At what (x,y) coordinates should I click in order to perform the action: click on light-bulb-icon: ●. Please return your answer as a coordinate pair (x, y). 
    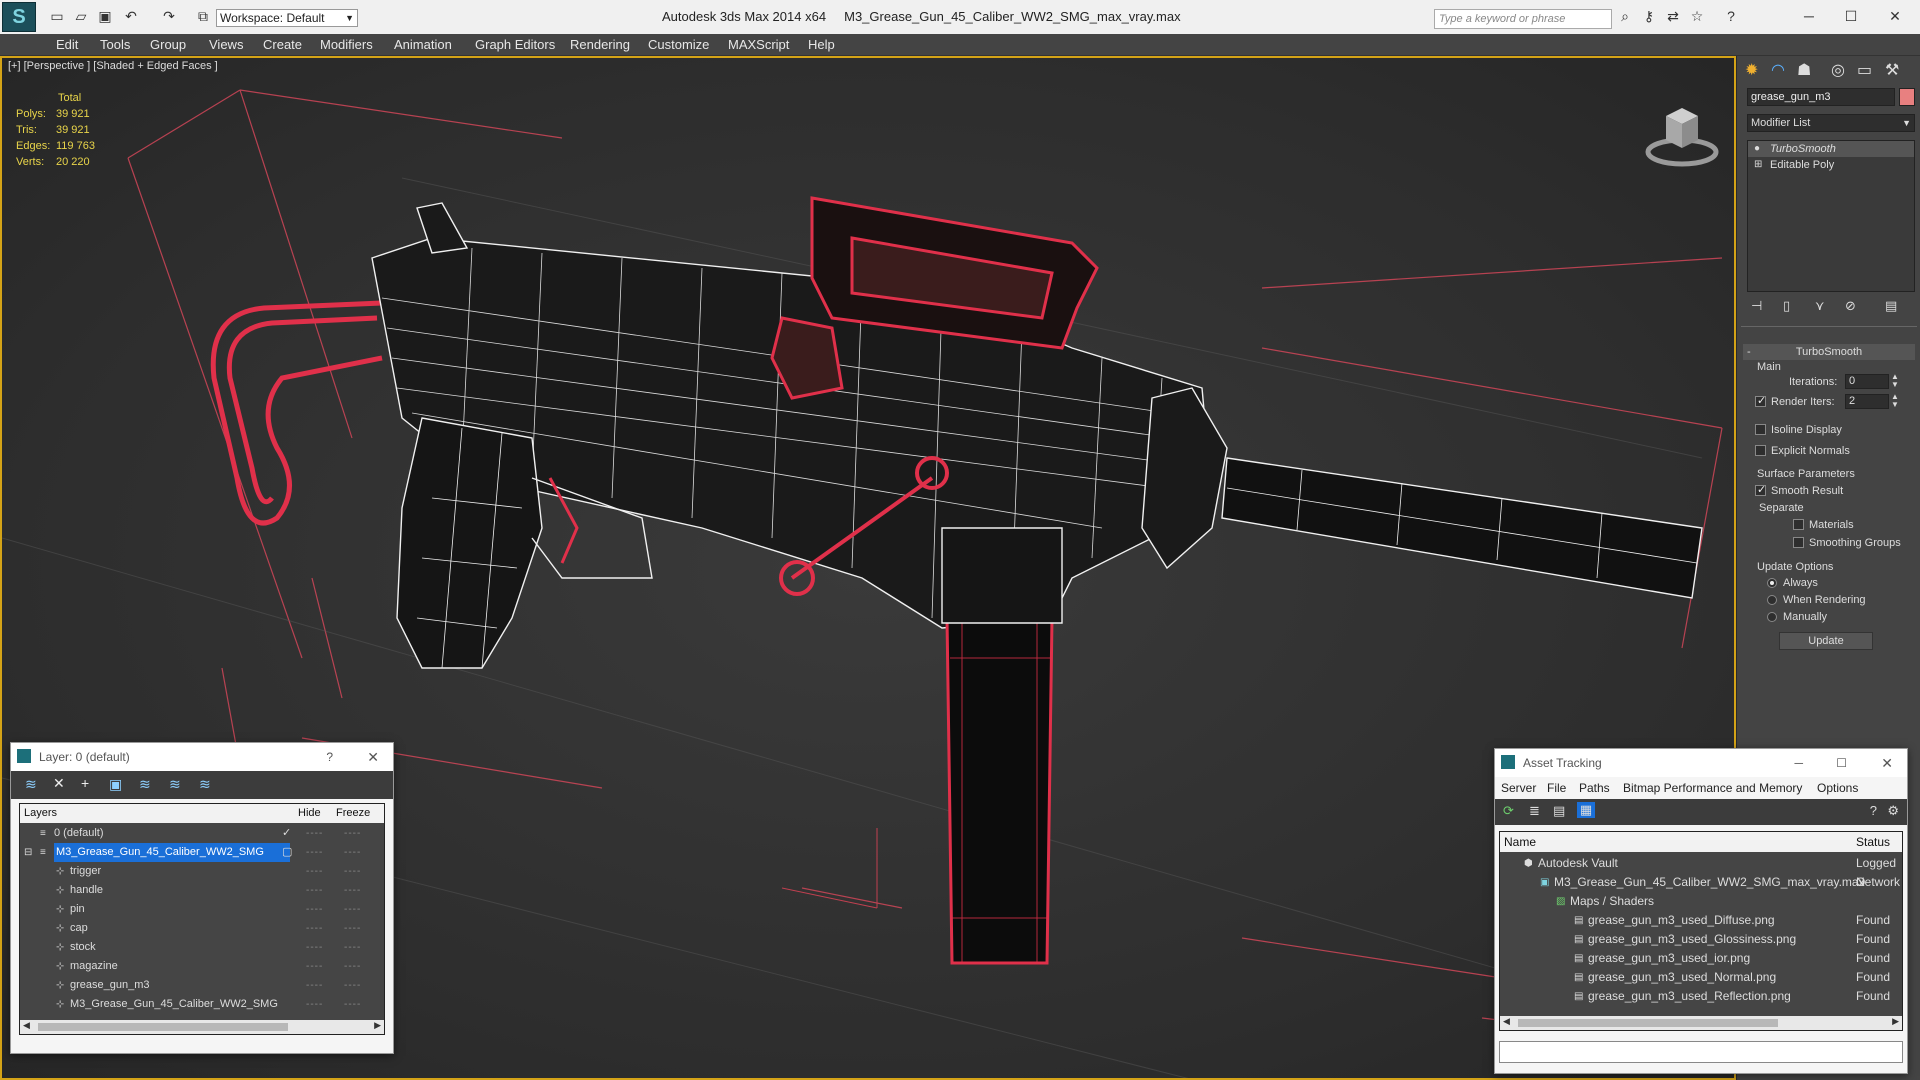
    Looking at the image, I should click on (1757, 149).